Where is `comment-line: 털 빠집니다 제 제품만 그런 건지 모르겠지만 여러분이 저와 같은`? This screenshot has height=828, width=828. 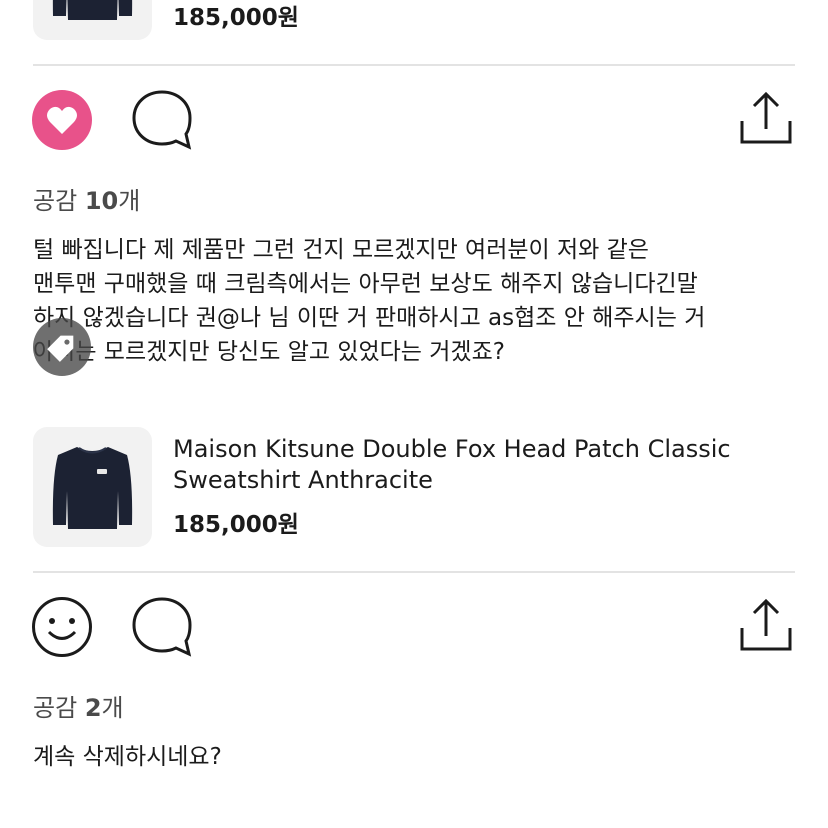
comment-line: 털 빠집니다 제 제품만 그런 건지 모르겠지만 여러분이 저와 같은 is located at coordinates (341, 250).